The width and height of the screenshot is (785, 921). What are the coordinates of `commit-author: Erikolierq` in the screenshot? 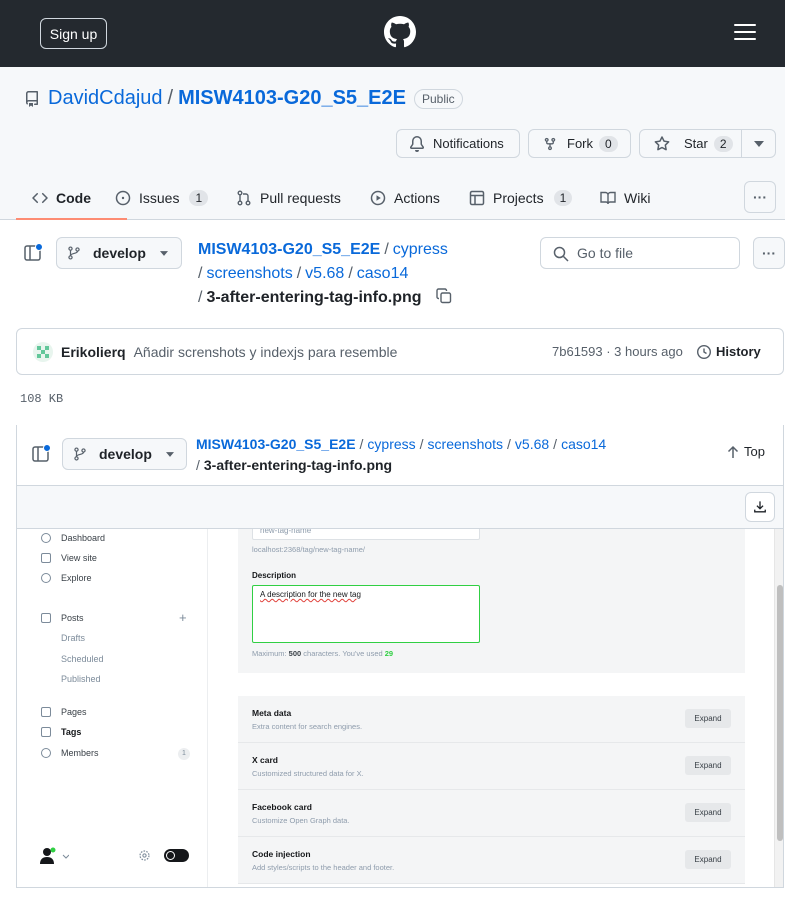 It's located at (93, 352).